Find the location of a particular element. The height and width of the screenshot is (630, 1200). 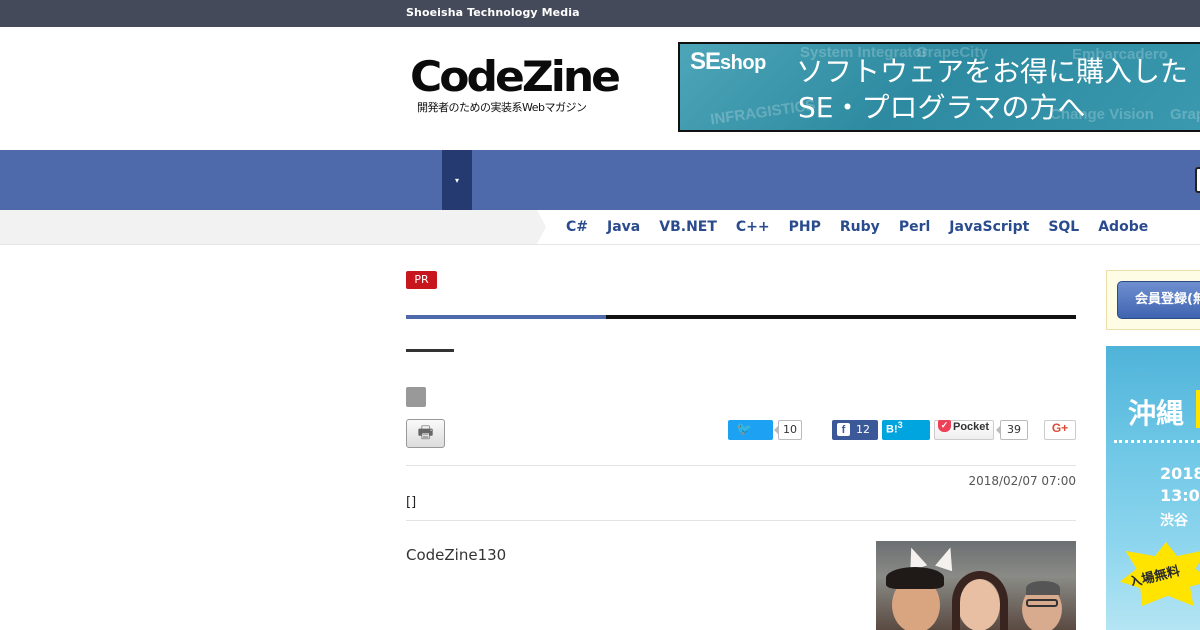

member-box: 会員登録(無料) is located at coordinates (1153, 300).